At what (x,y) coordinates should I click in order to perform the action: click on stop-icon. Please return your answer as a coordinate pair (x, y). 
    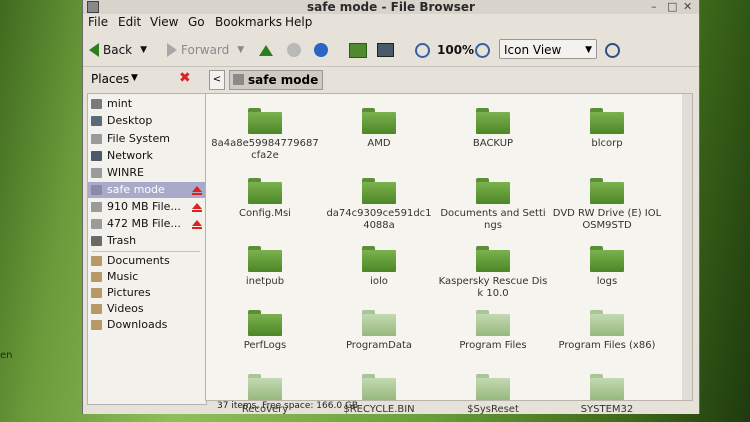
    Looking at the image, I should click on (294, 50).